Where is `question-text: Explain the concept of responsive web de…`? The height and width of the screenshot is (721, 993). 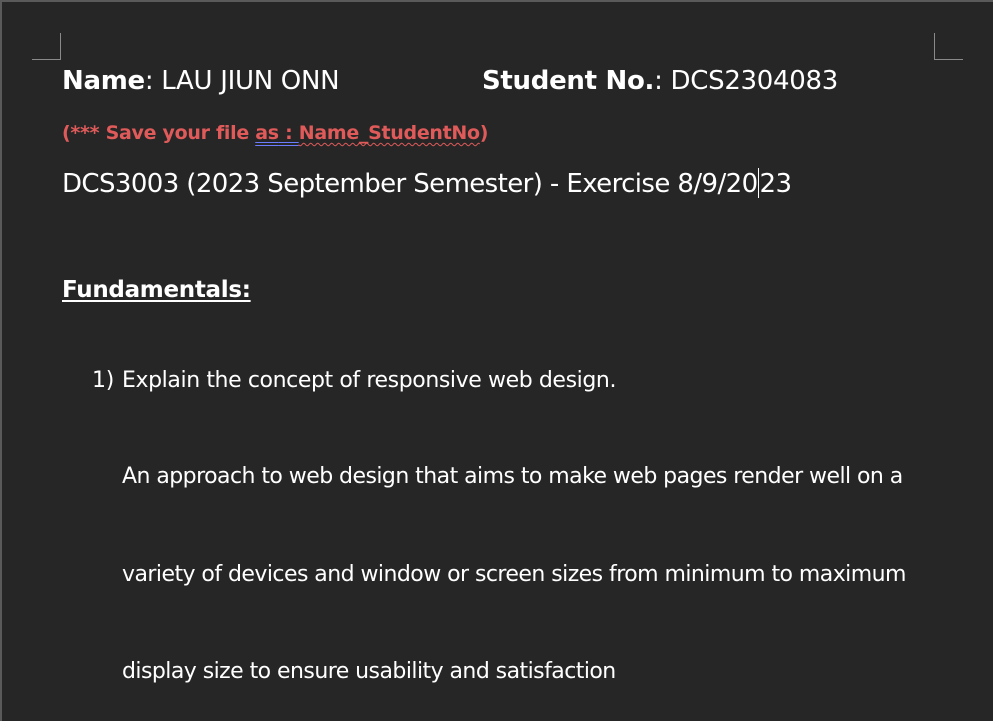
question-text: Explain the concept of responsive web de… is located at coordinates (369, 380).